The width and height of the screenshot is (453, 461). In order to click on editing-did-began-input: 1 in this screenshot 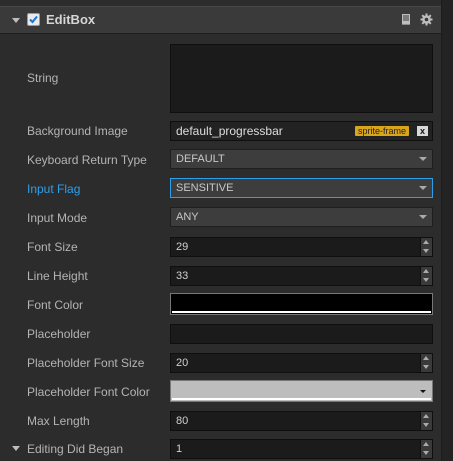, I will do `click(301, 449)`.